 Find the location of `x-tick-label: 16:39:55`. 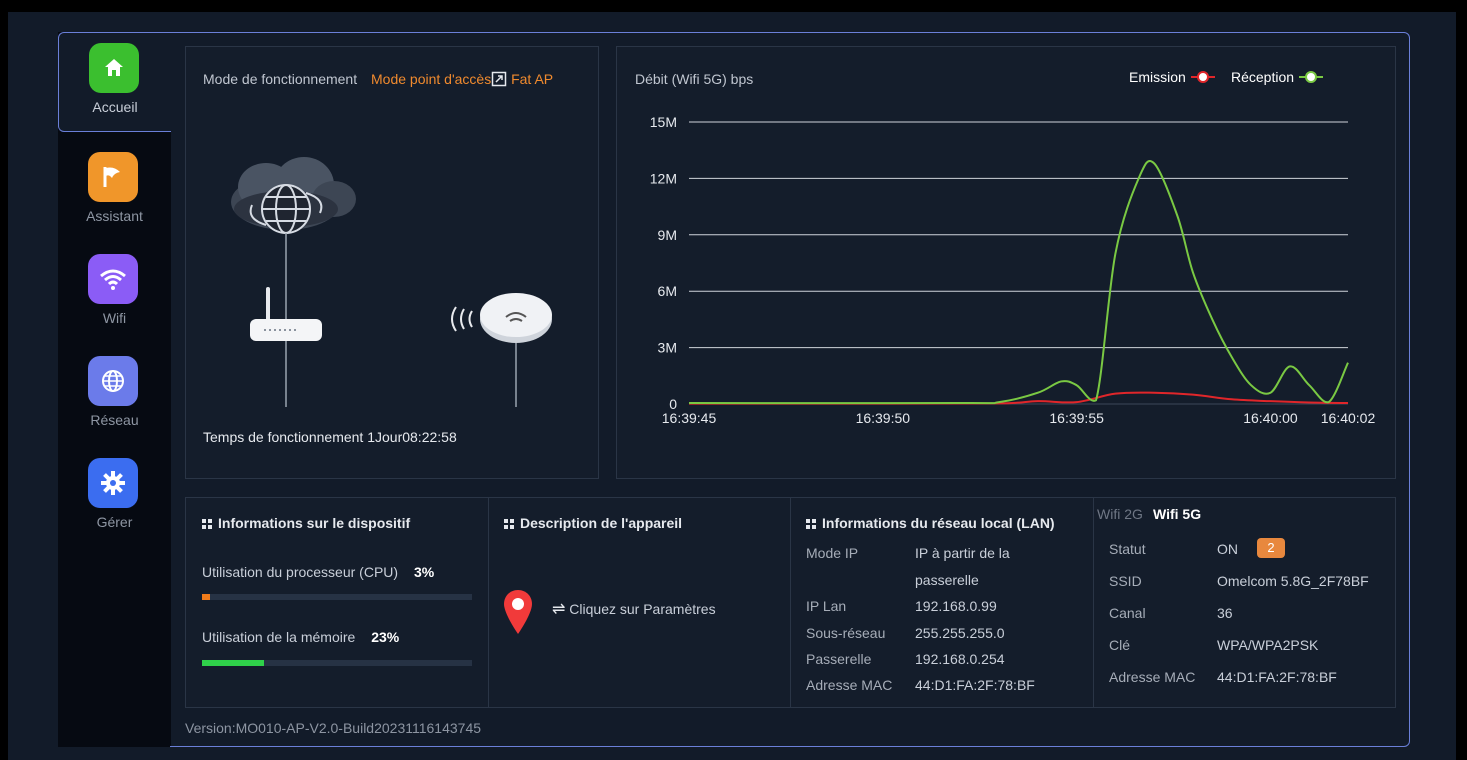

x-tick-label: 16:39:55 is located at coordinates (1076, 418).